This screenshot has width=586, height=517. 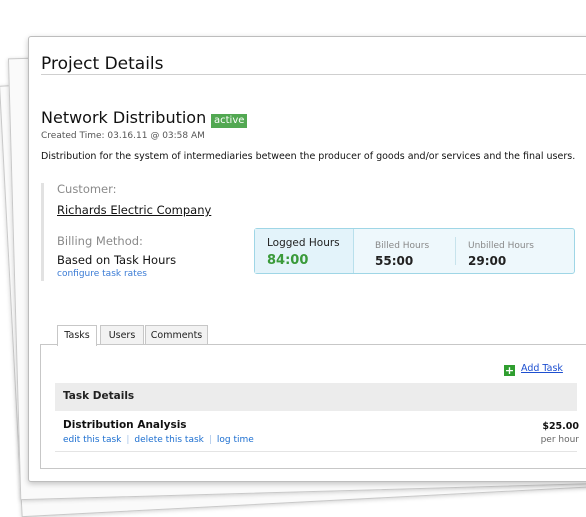 I want to click on unbilled-hours-label: Unbilled Hours, so click(x=501, y=246).